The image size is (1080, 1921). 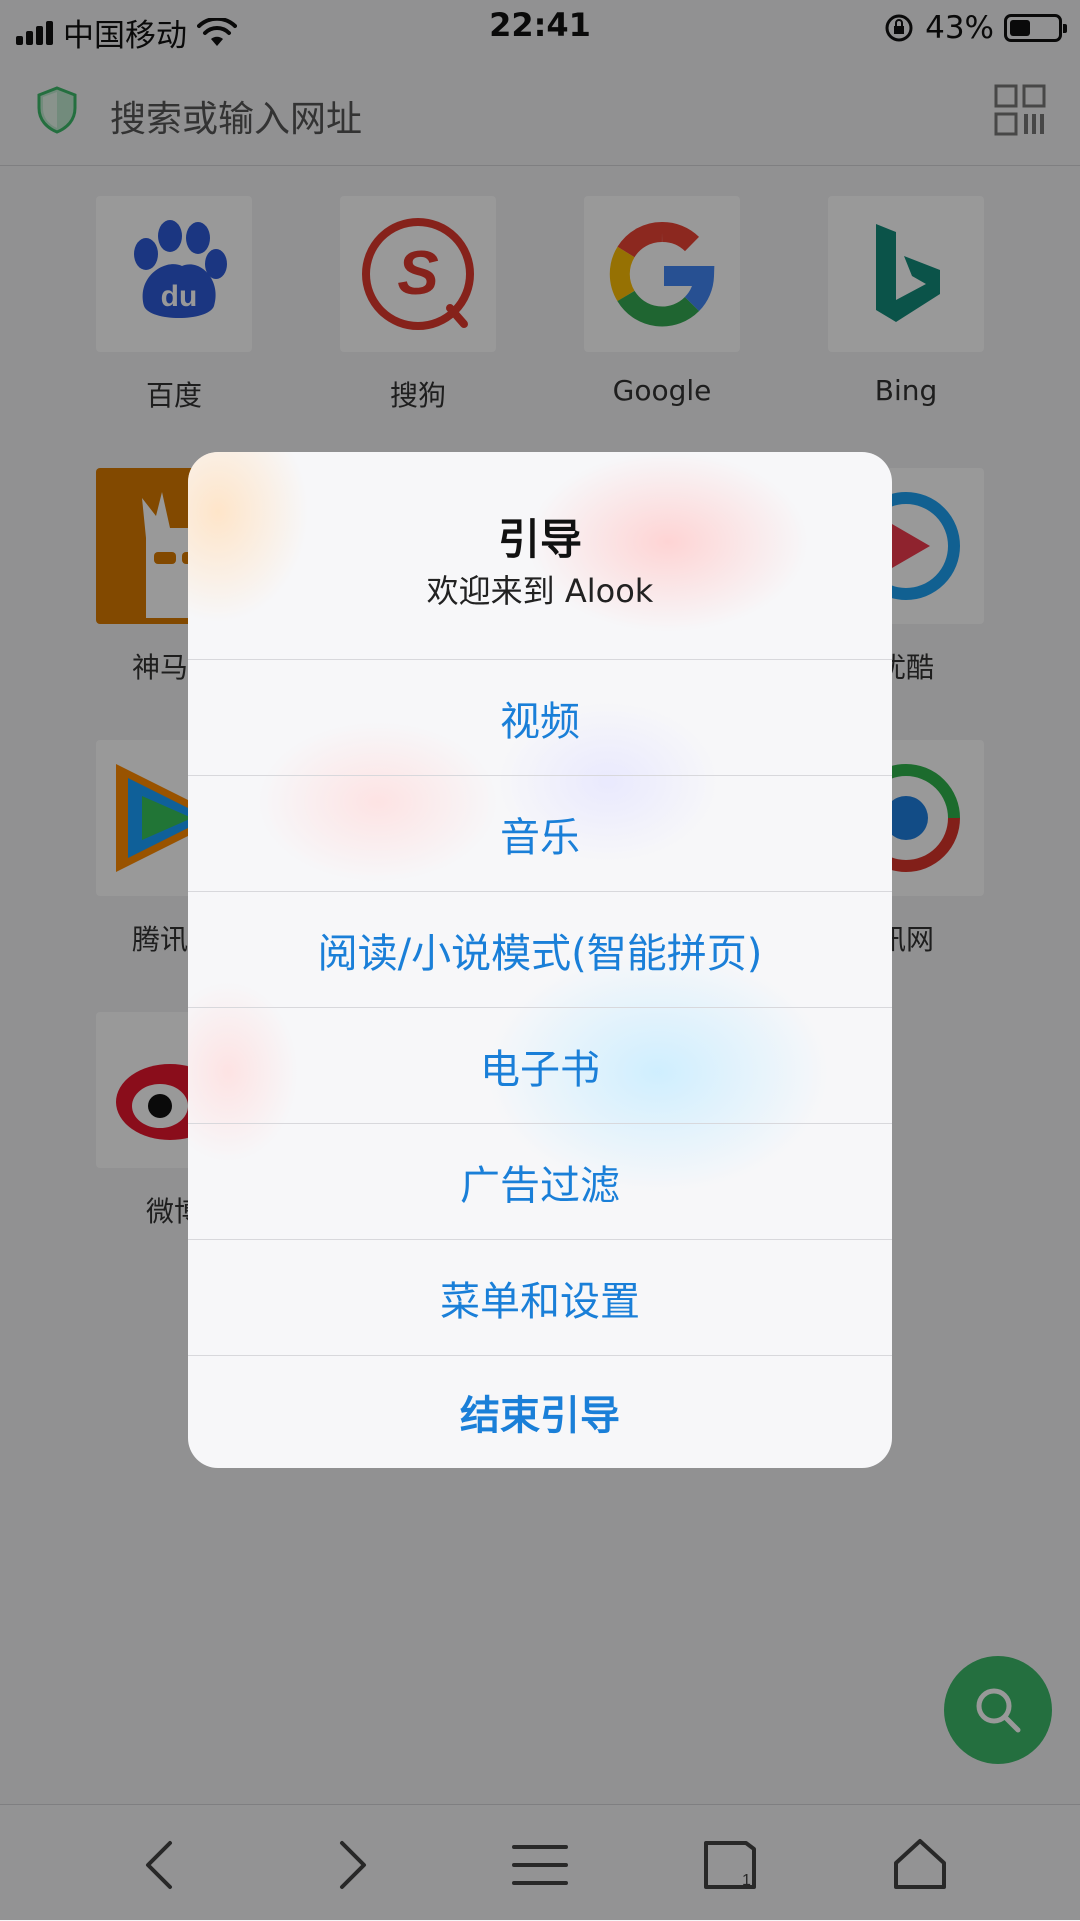 I want to click on dialog-header: 引导 欢迎来到 Alook, so click(x=540, y=556).